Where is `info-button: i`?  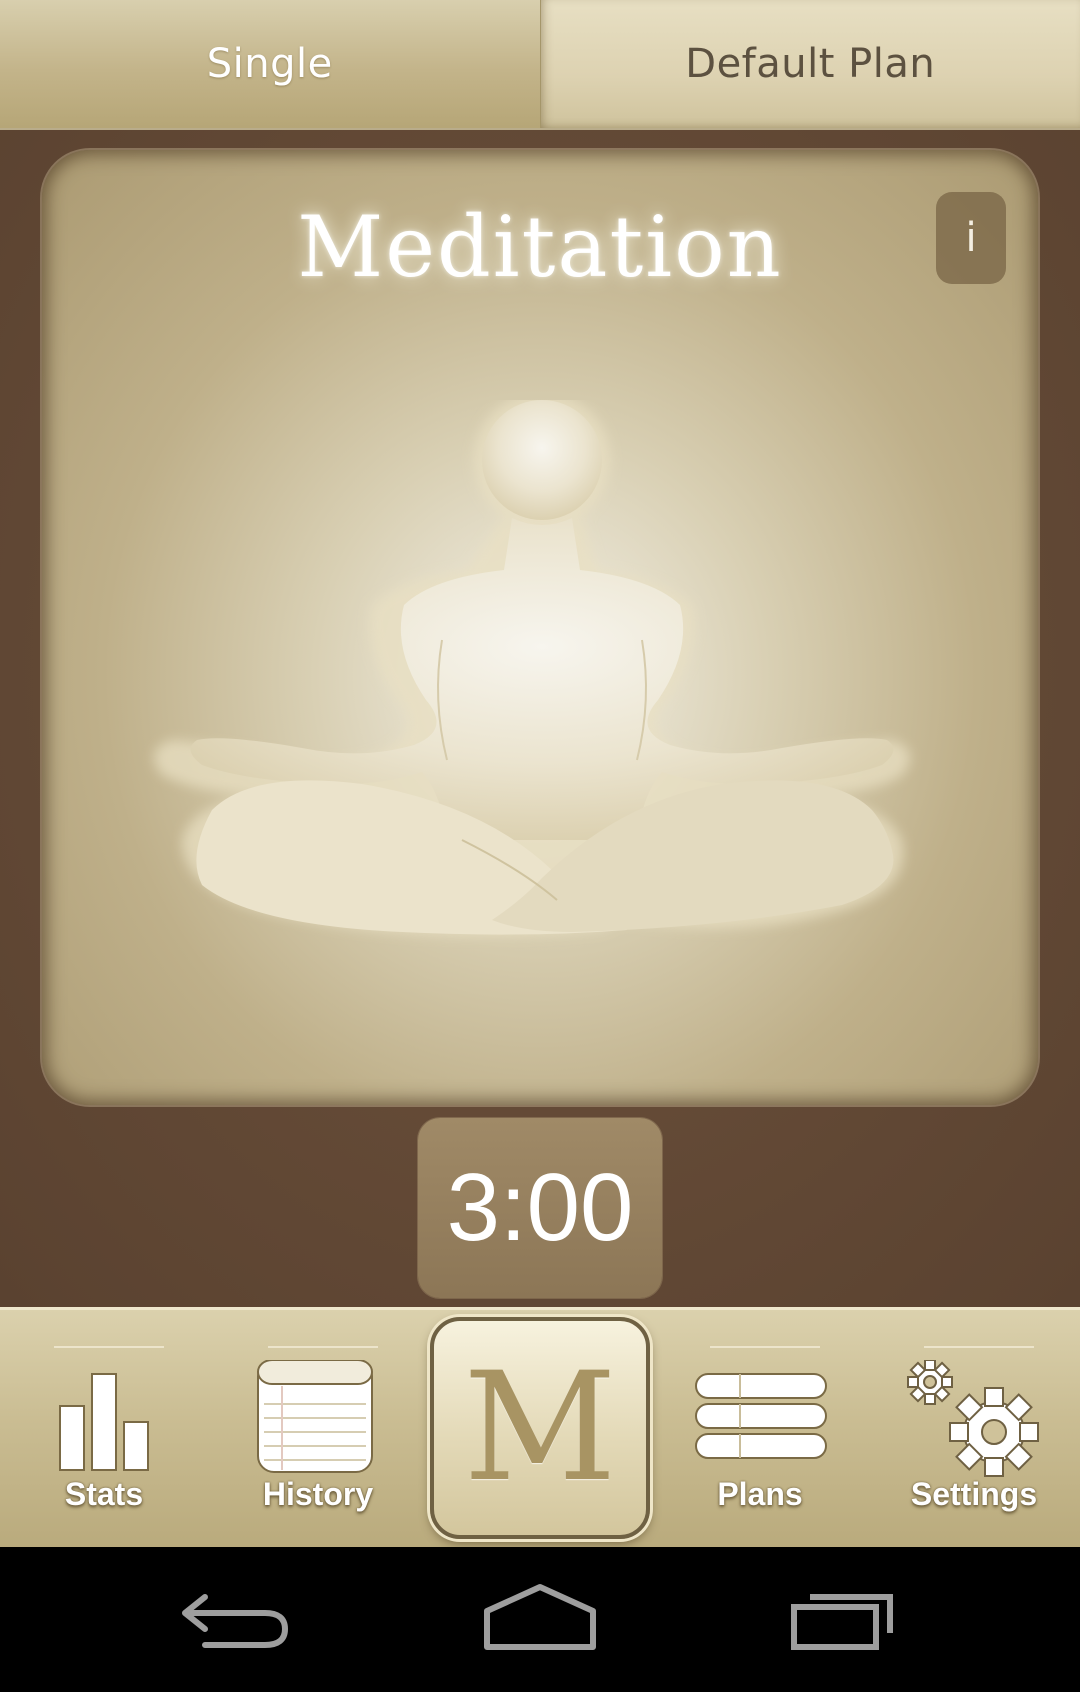 info-button: i is located at coordinates (971, 238).